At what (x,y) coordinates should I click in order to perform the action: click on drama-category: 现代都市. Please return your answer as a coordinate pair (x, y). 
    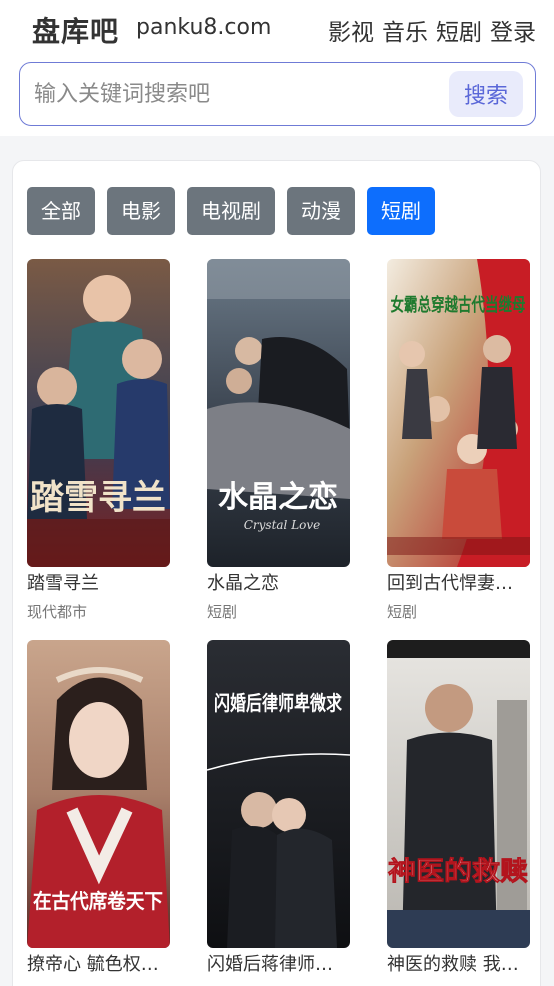
    Looking at the image, I should click on (57, 612).